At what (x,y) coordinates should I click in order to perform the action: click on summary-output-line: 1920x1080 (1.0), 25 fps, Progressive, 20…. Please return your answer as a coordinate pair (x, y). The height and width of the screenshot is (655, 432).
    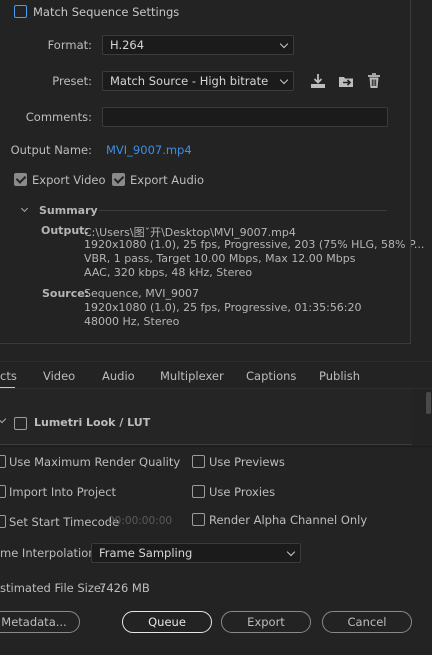
    Looking at the image, I should click on (254, 244).